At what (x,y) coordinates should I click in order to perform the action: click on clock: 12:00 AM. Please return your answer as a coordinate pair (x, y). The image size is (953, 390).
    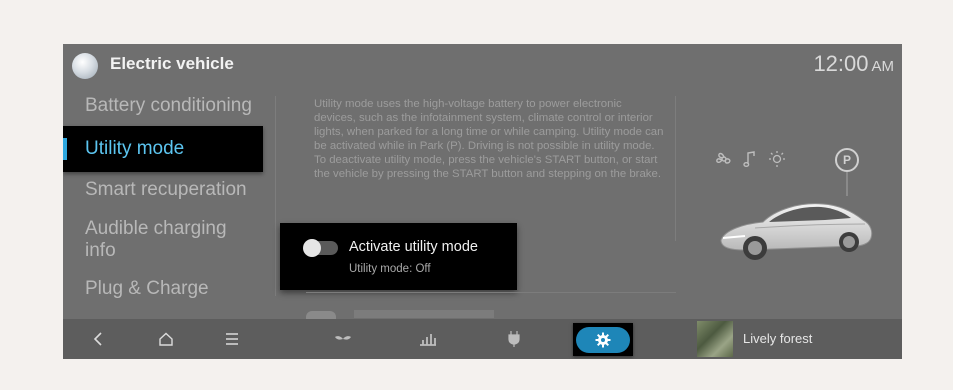
    Looking at the image, I should click on (853, 64).